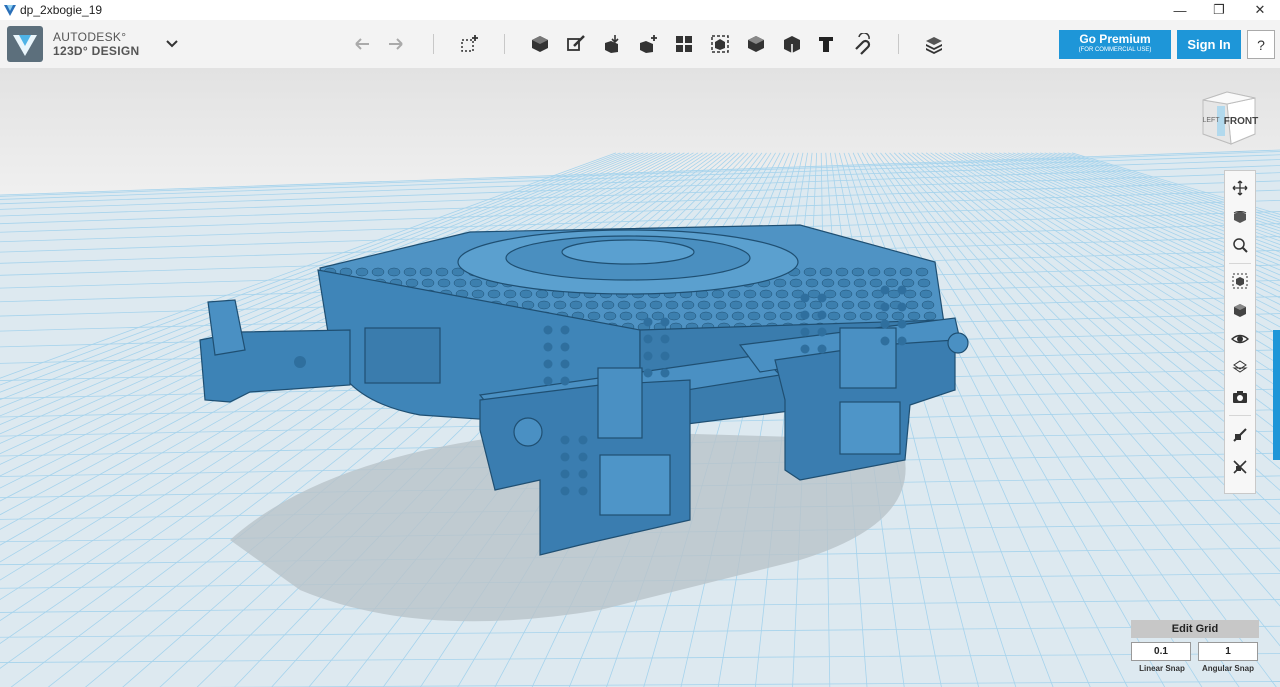  I want to click on measure-icon, so click(792, 44).